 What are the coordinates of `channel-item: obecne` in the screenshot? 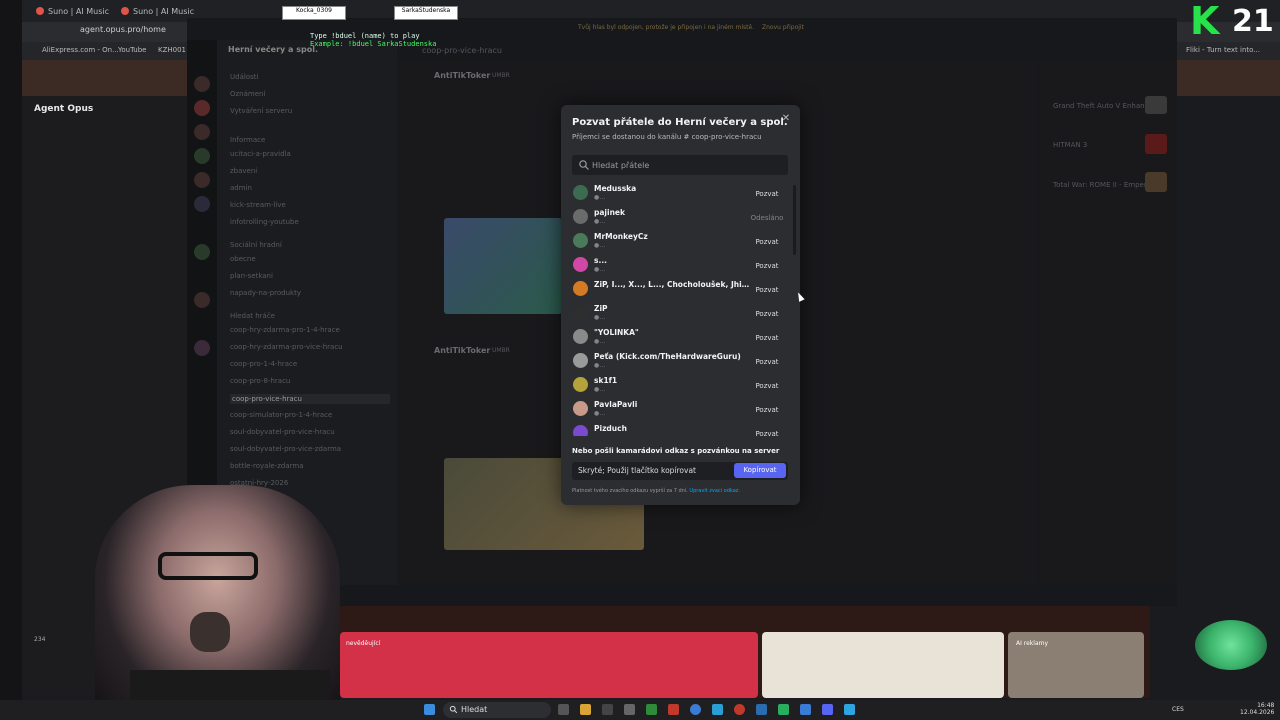 It's located at (243, 259).